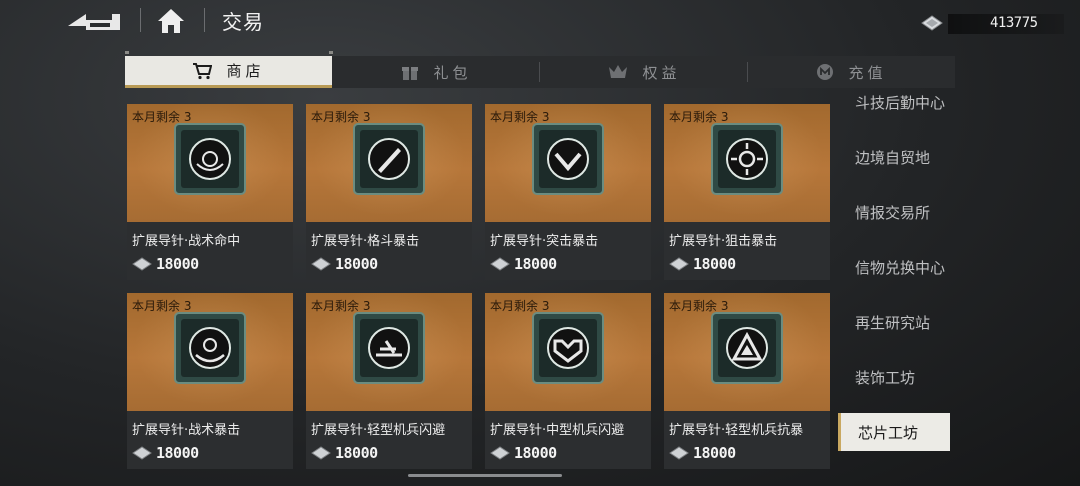 This screenshot has height=486, width=1080. I want to click on tab-gift-pack: 礼包, so click(436, 72).